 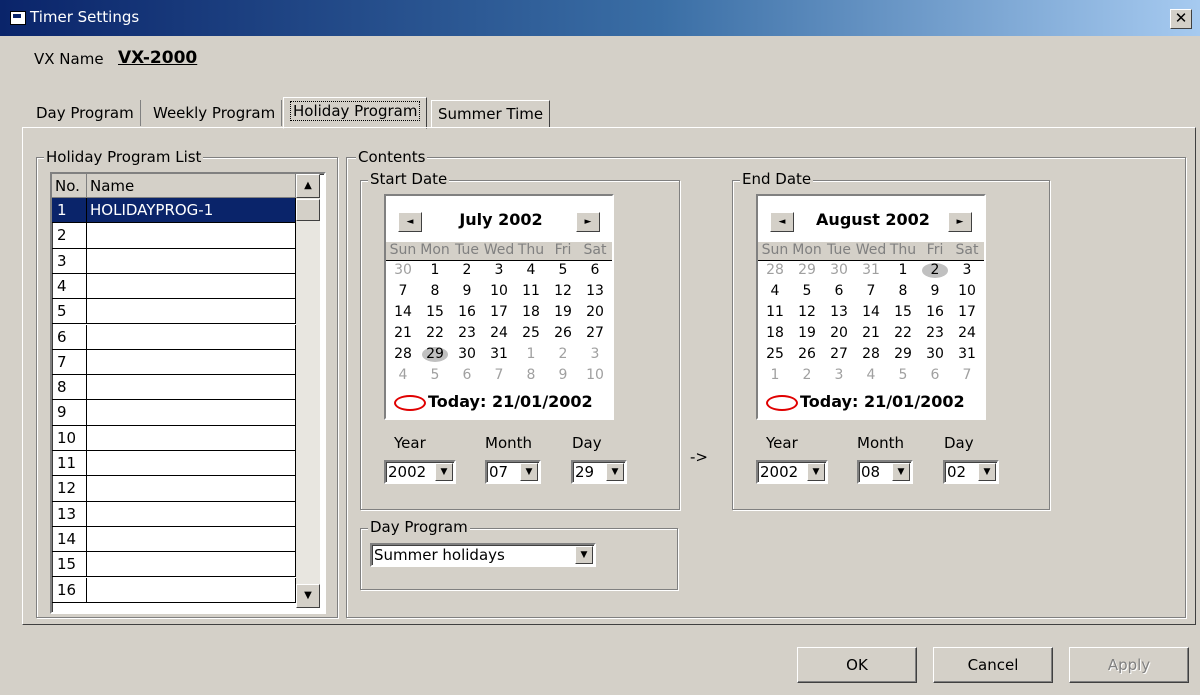 What do you see at coordinates (174, 464) in the screenshot?
I see `list-item: 11` at bounding box center [174, 464].